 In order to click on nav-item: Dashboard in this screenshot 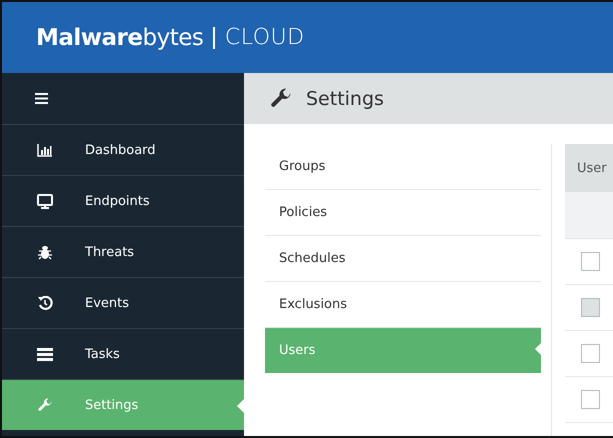, I will do `click(123, 150)`.